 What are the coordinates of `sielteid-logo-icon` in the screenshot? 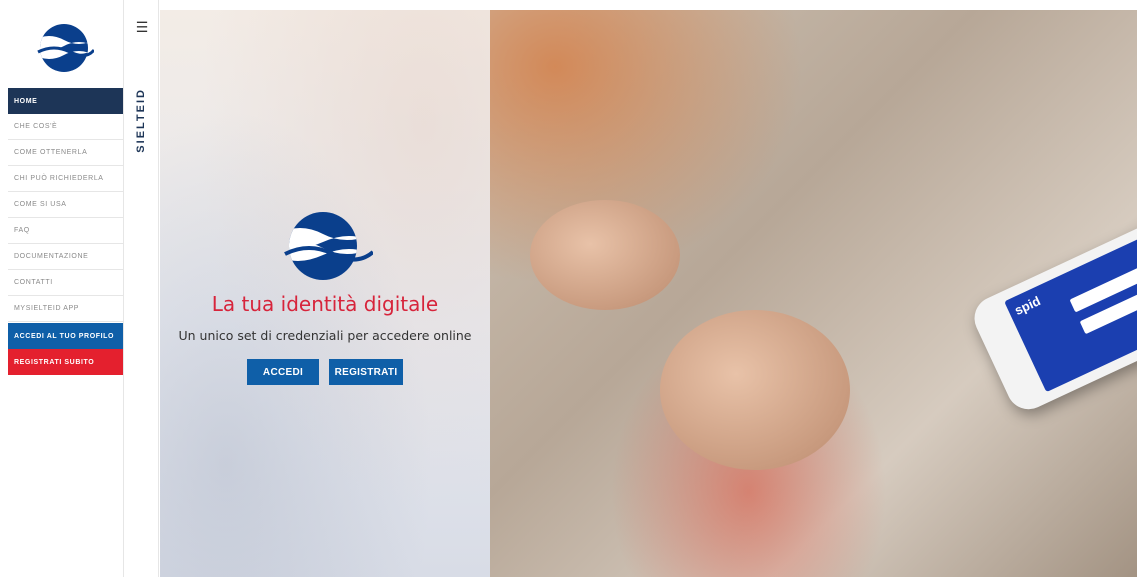 It's located at (64, 48).